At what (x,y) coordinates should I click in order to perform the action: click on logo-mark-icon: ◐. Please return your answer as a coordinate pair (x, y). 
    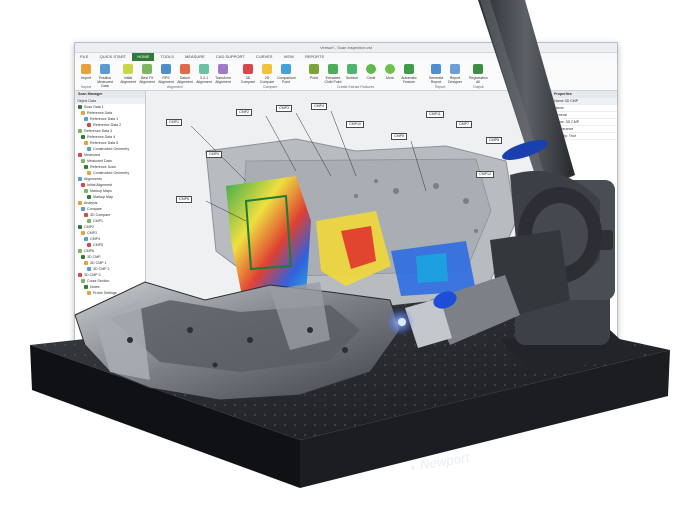
    Looking at the image, I should click on (414, 467).